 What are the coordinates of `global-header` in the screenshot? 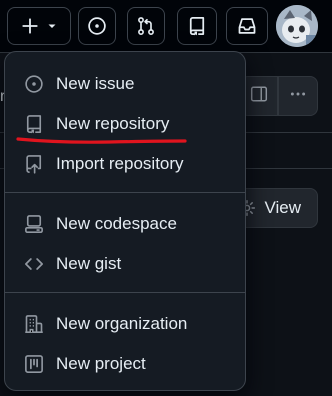 It's located at (166, 26).